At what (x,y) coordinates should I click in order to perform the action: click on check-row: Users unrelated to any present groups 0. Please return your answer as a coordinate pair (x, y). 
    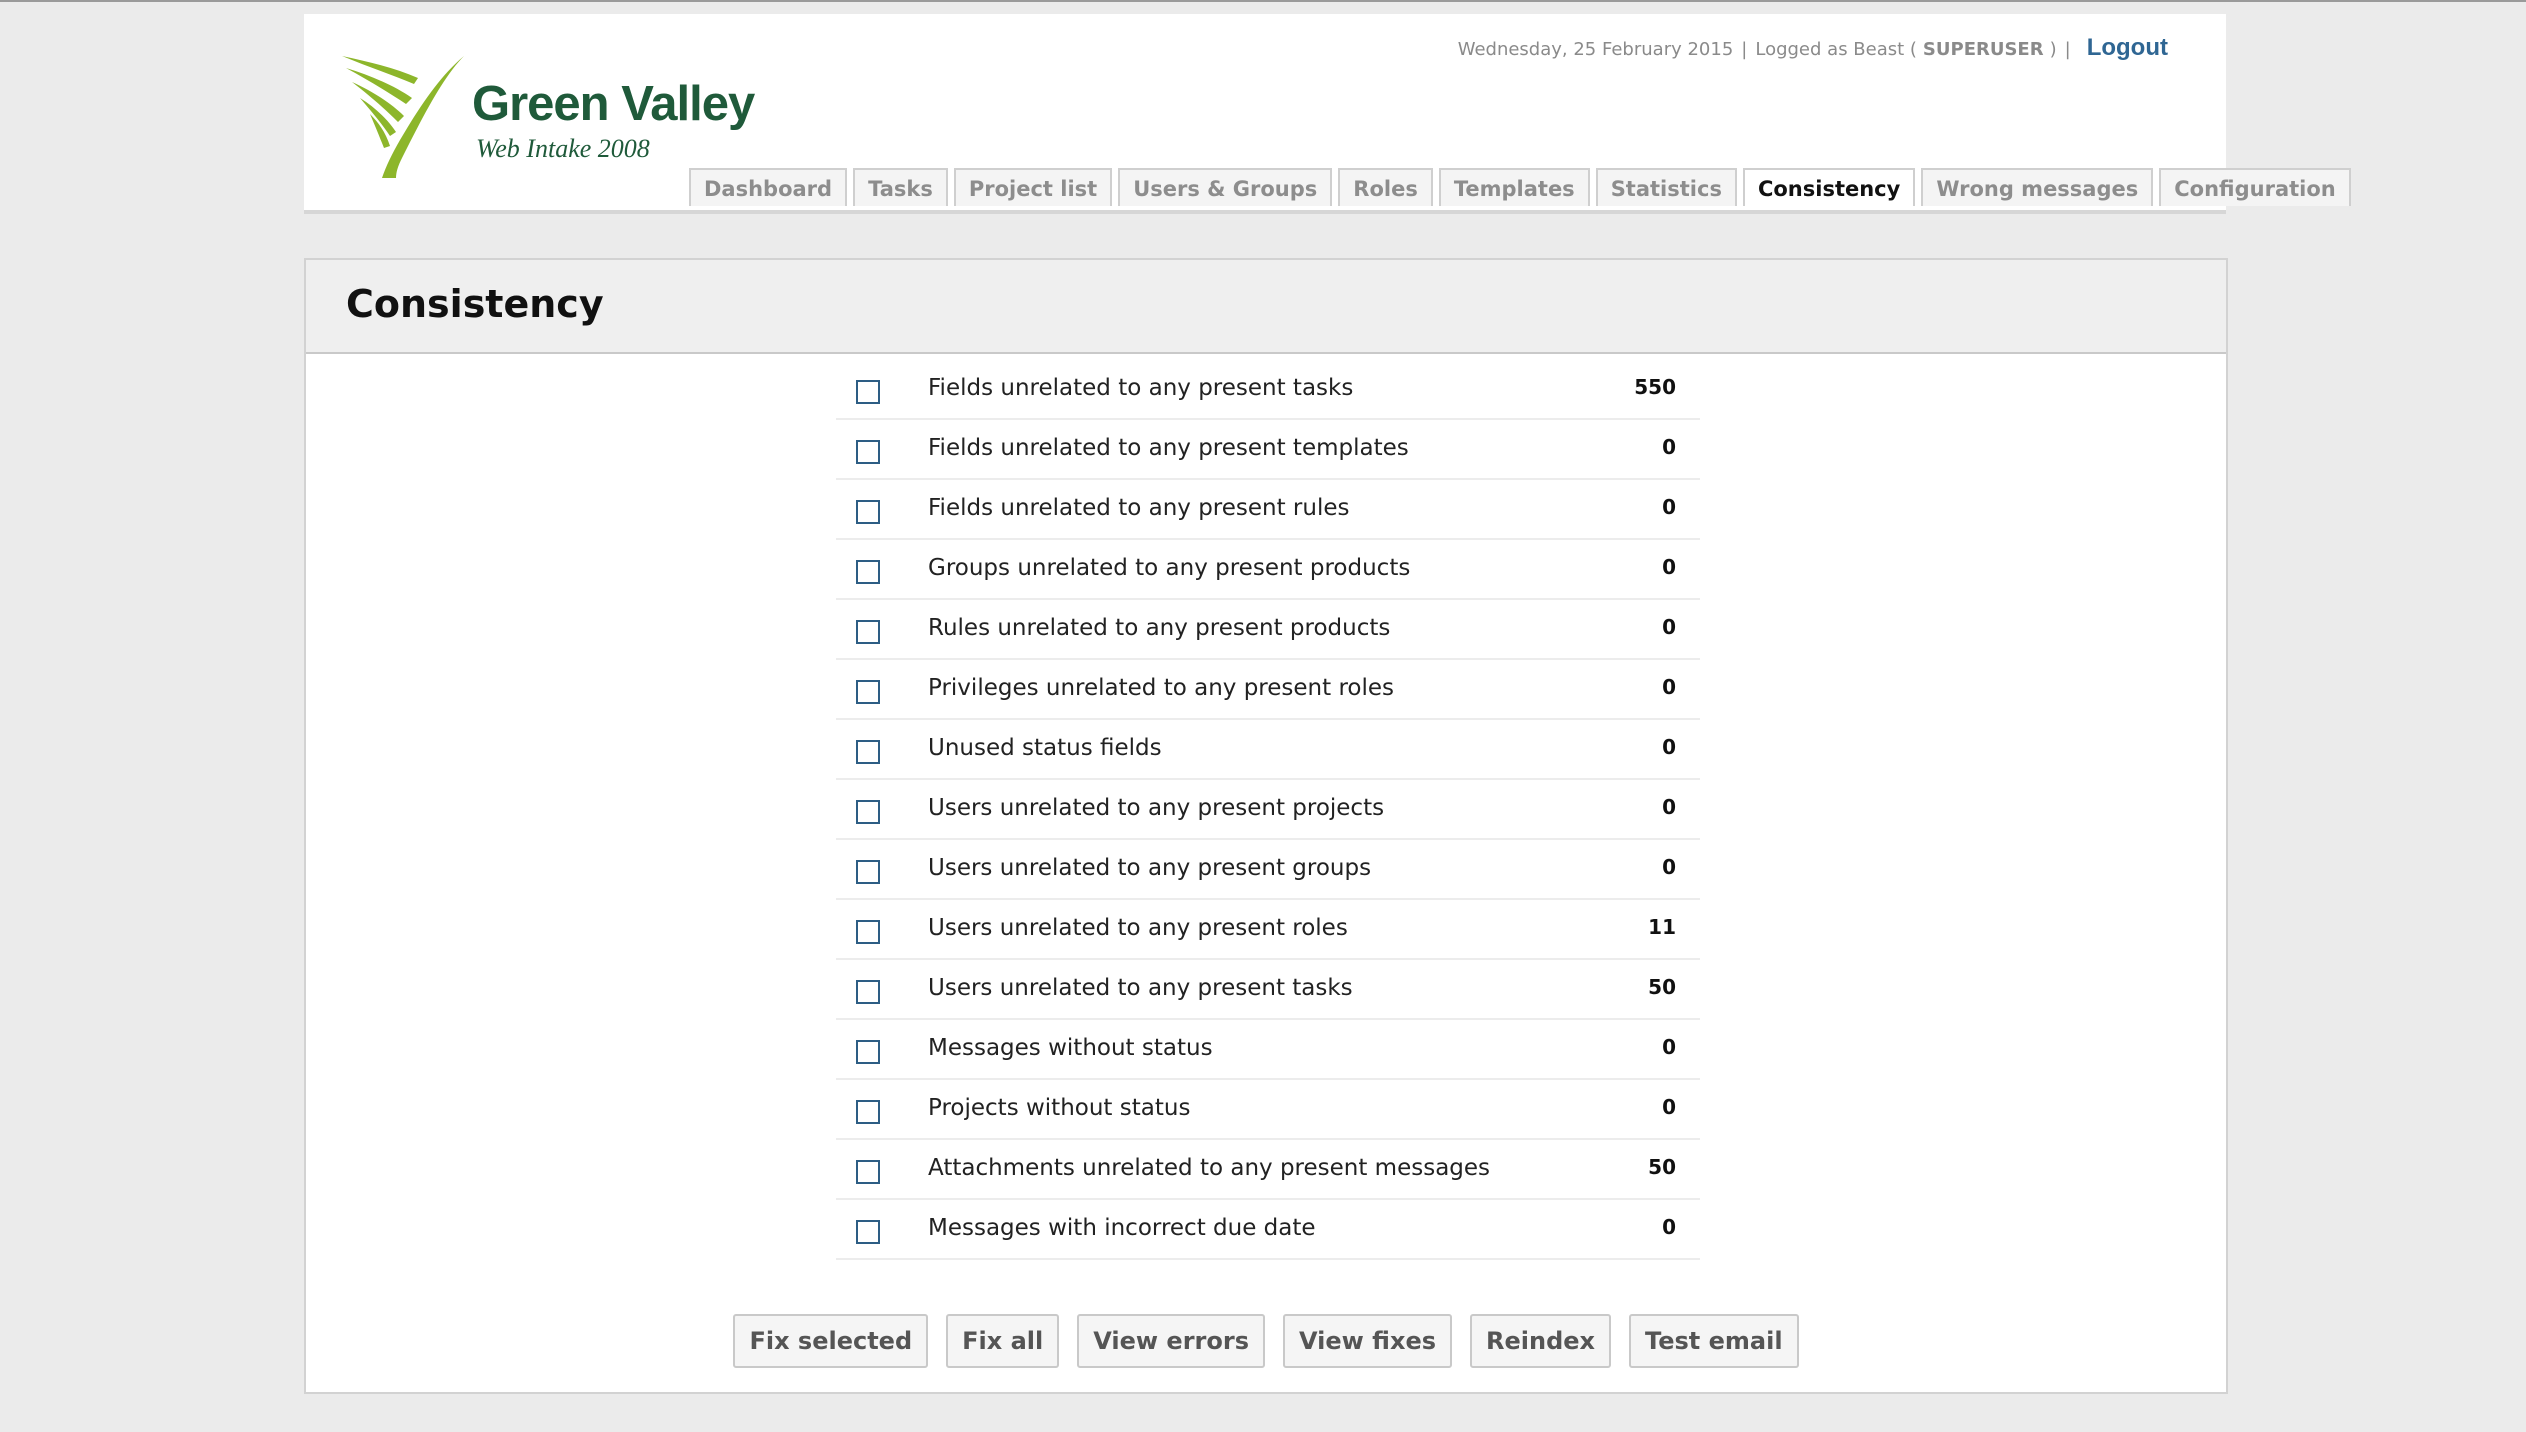
    Looking at the image, I should click on (1268, 870).